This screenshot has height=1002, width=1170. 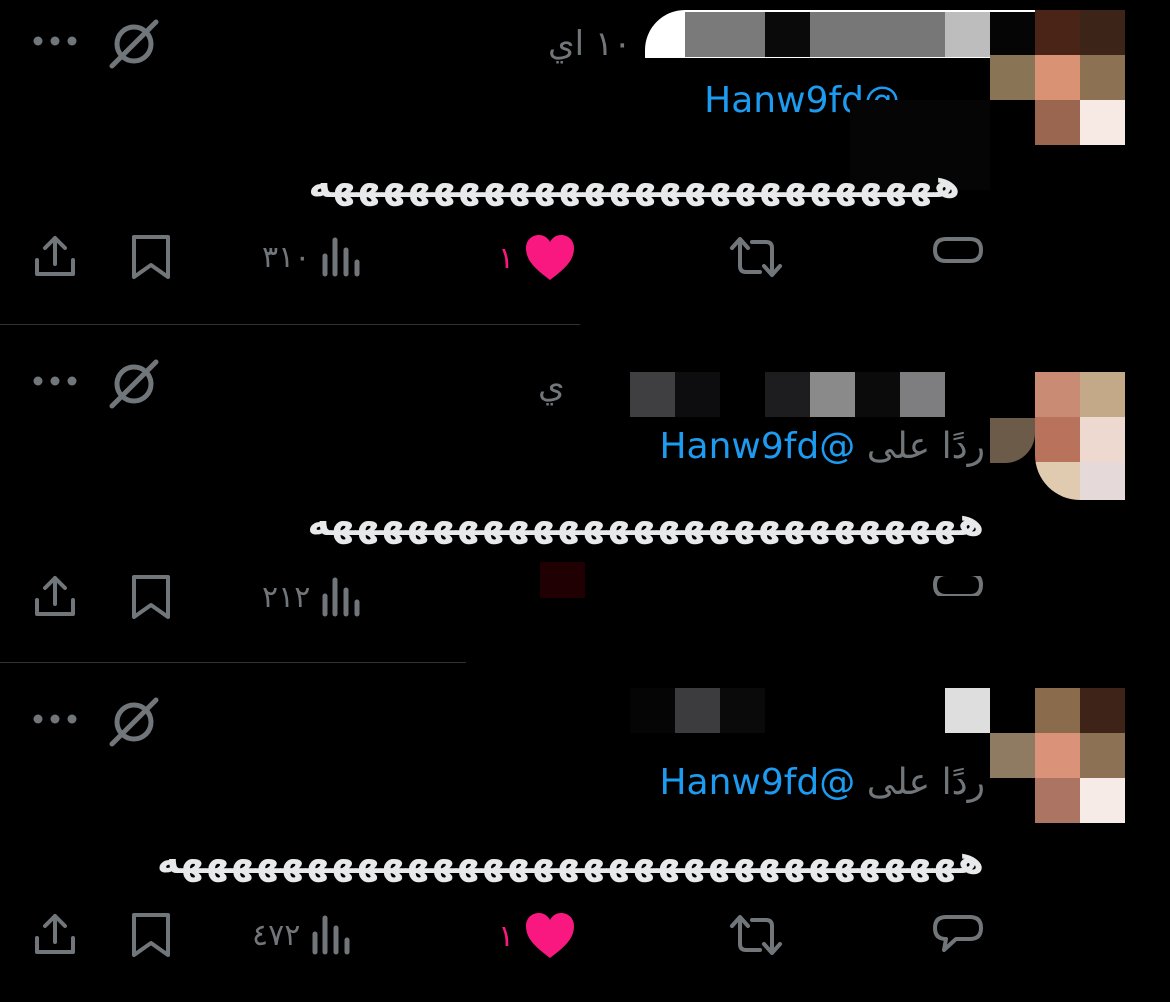 I want to click on redacted-actions, so click(x=562, y=580).